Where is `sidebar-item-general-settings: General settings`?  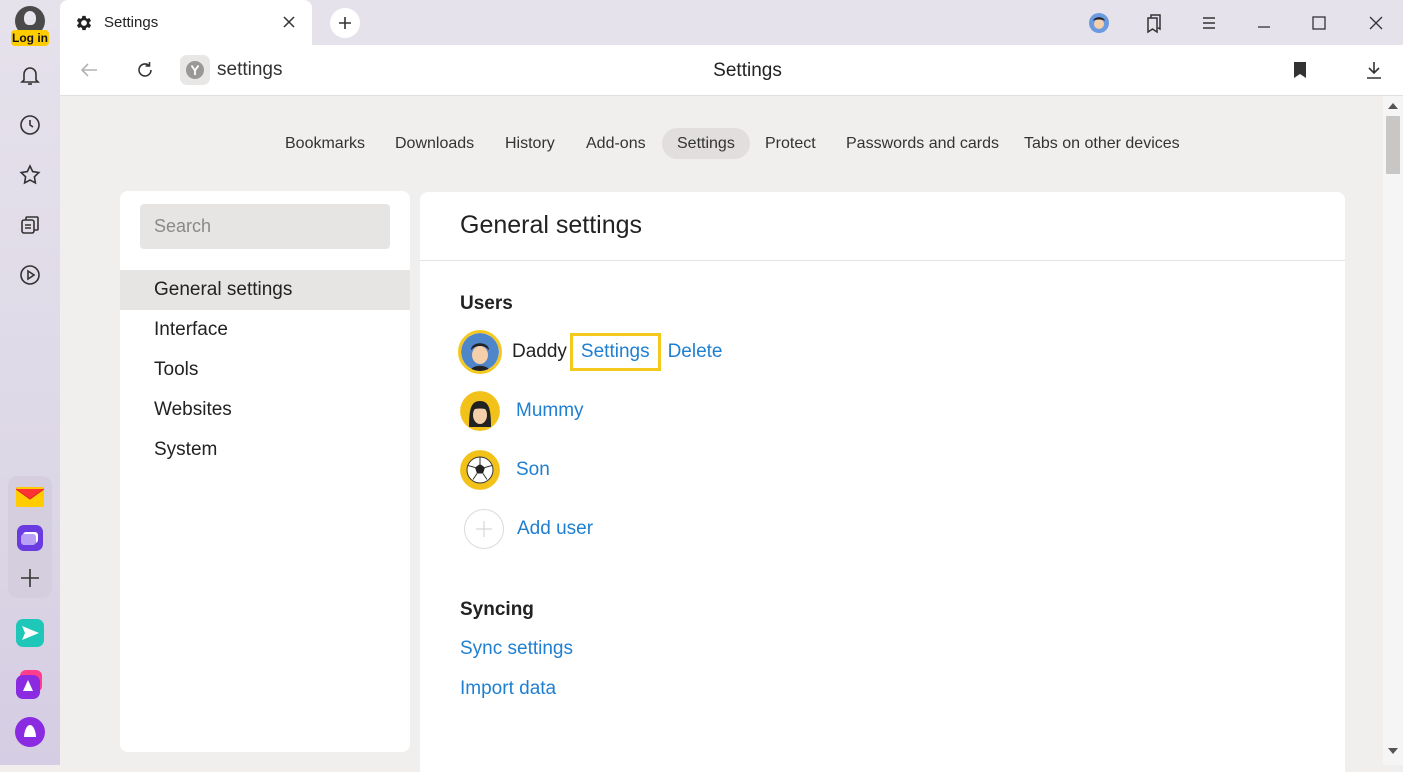 sidebar-item-general-settings: General settings is located at coordinates (265, 290).